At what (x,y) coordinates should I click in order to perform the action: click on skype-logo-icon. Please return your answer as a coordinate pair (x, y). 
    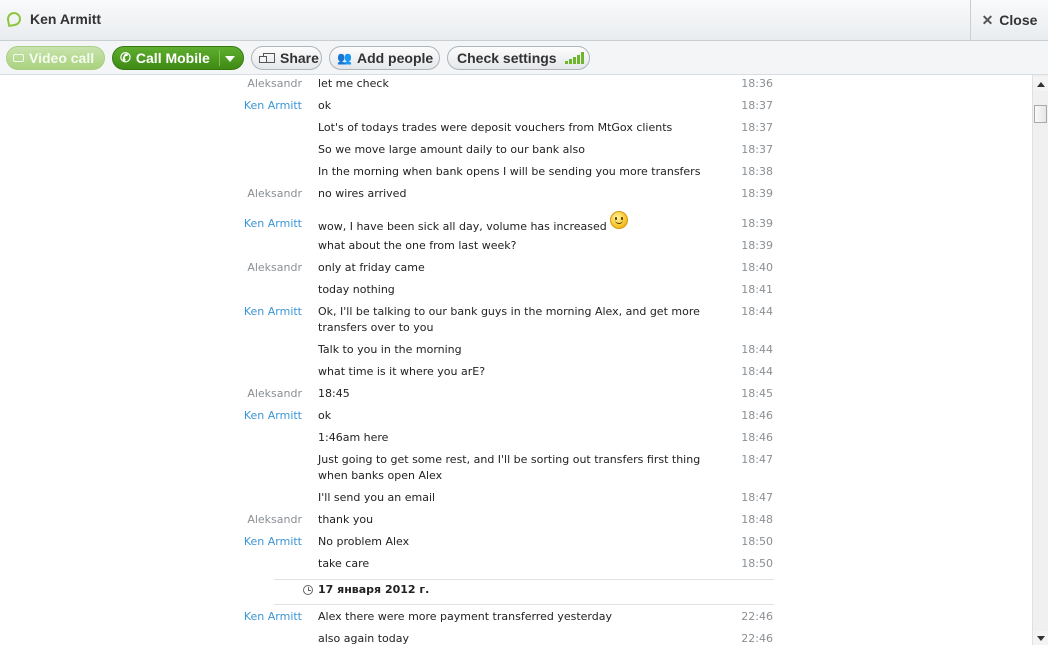
    Looking at the image, I should click on (14, 19).